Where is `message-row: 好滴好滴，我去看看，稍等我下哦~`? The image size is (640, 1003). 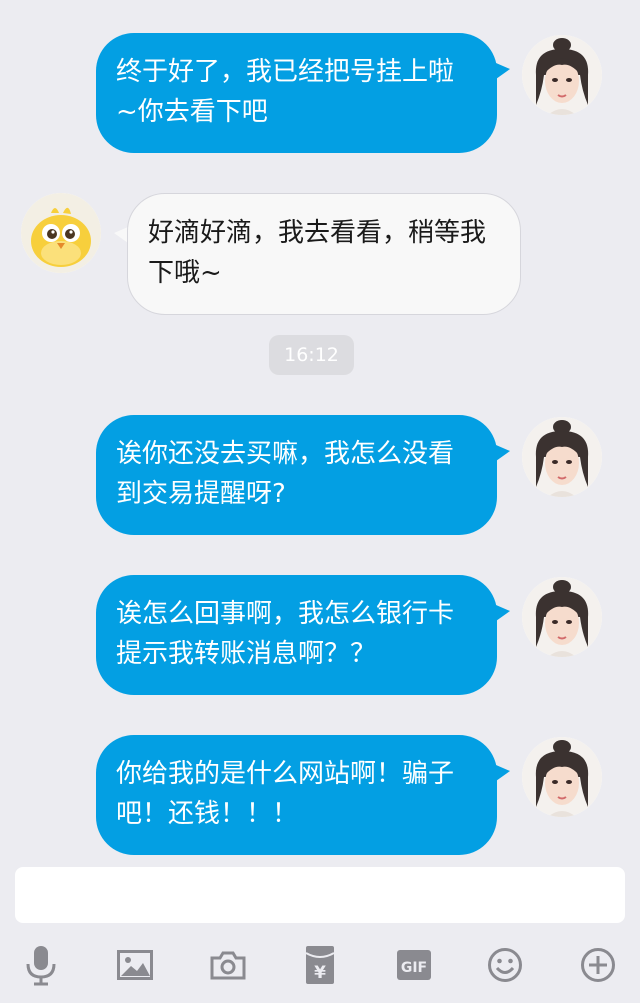 message-row: 好滴好滴，我去看看，稍等我下哦~ is located at coordinates (320, 254).